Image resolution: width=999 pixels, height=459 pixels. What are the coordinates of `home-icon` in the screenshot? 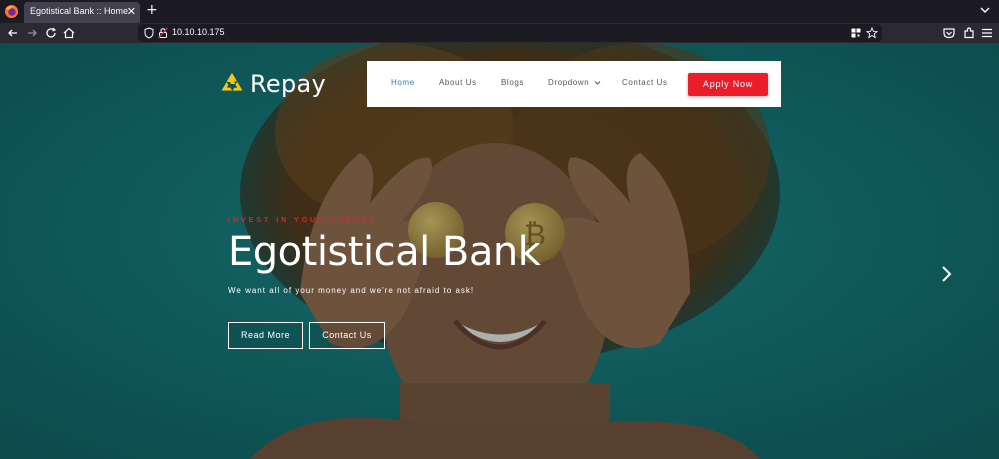 It's located at (69, 33).